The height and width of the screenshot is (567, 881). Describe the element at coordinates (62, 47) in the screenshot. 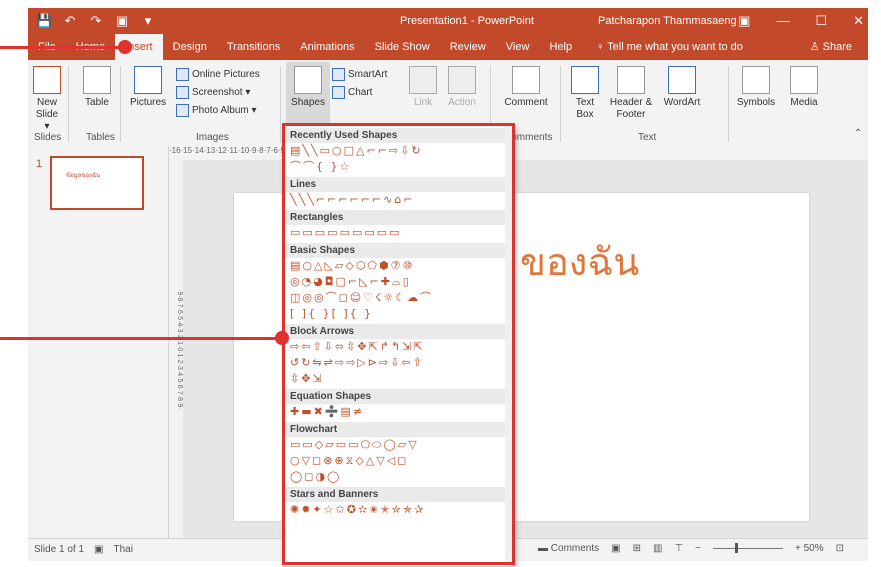

I see `callout-line-insert` at that location.